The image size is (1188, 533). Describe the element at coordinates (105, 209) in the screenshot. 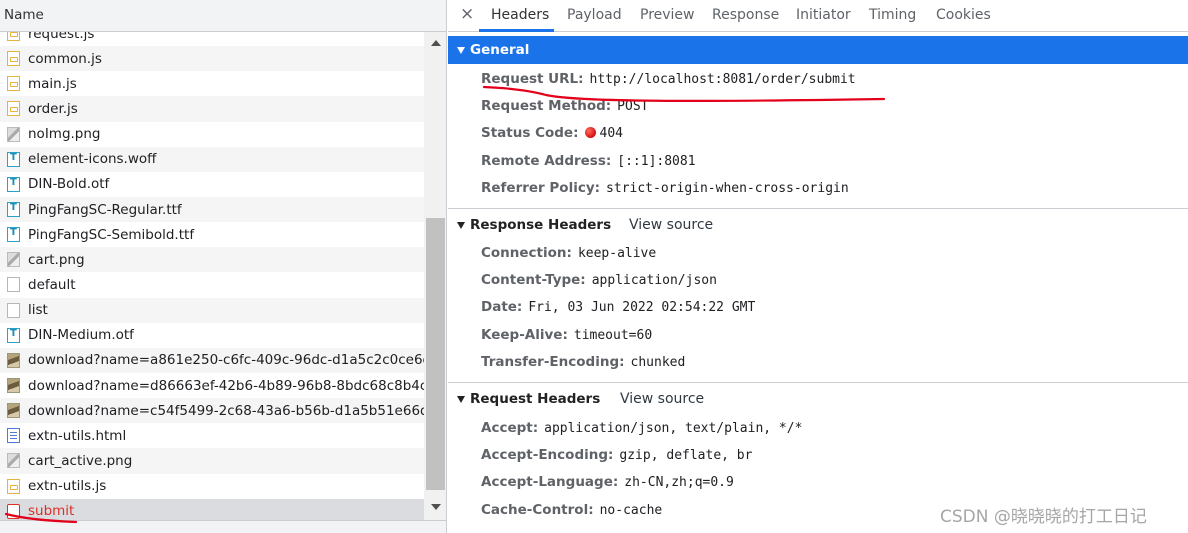

I see `request-name: PingFangSC-Regular.ttf` at that location.